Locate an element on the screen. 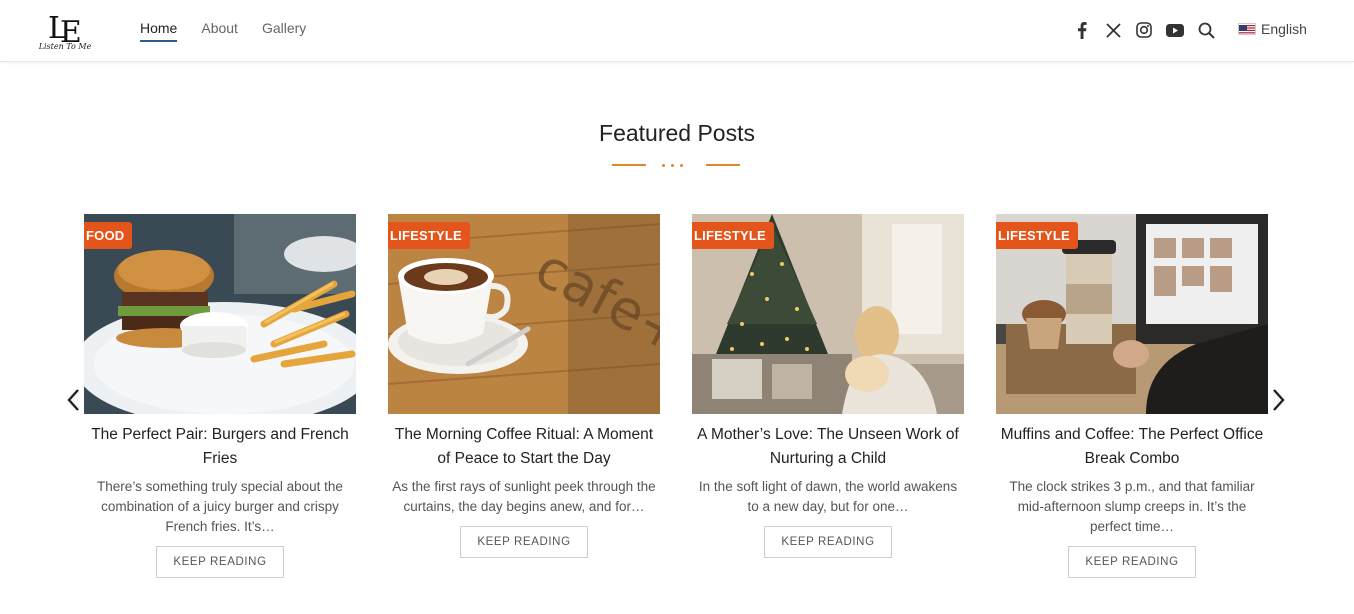 The image size is (1354, 614). social-links is located at coordinates (1149, 30).